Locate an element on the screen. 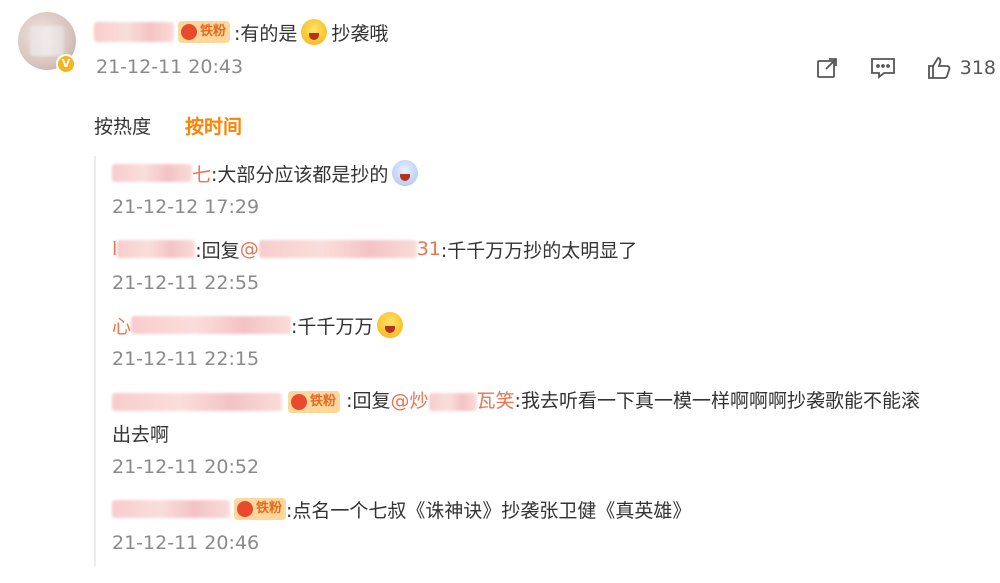 The height and width of the screenshot is (583, 1000). sort-by-hot-tab: 按热度 is located at coordinates (122, 125).